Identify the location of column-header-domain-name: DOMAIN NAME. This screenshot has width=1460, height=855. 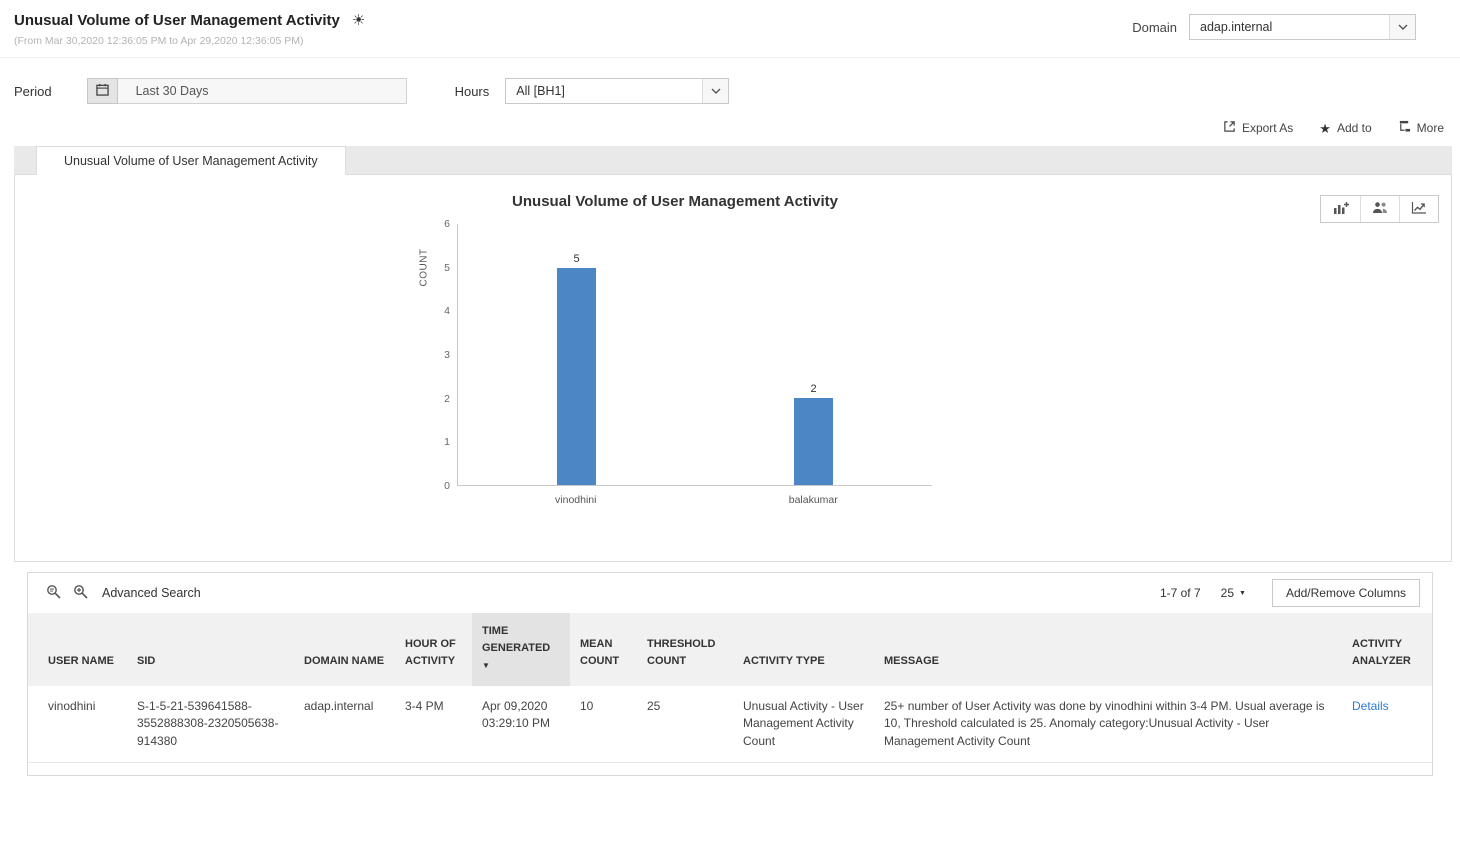
(344, 650).